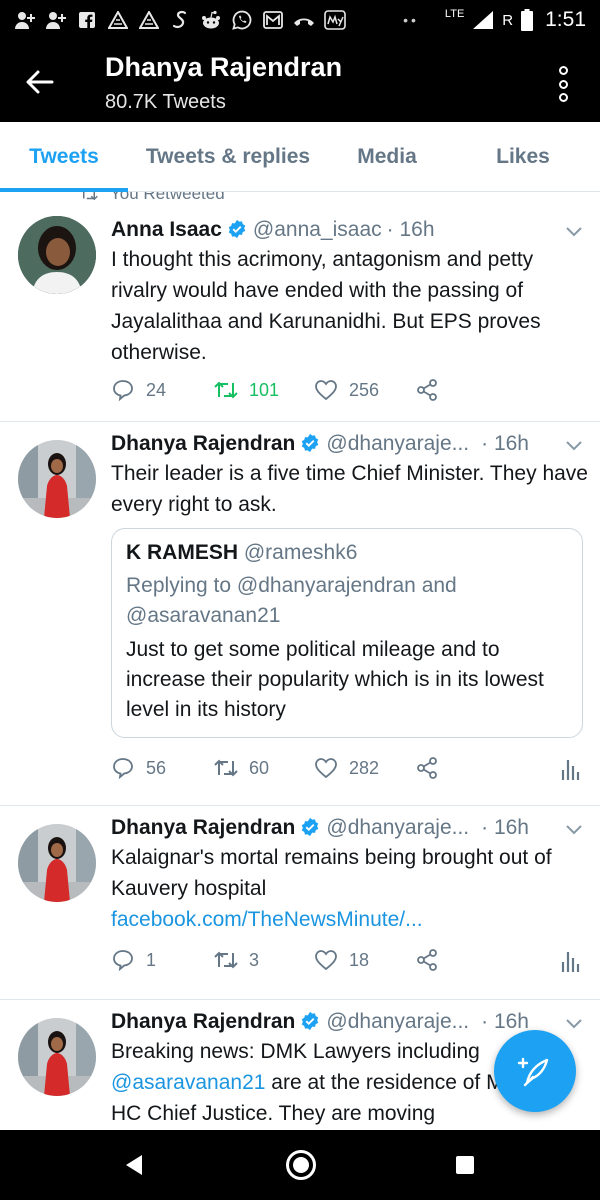 This screenshot has height=1200, width=600. I want to click on profile-tabs: Tweets Tweets & replies Media Likes, so click(300, 157).